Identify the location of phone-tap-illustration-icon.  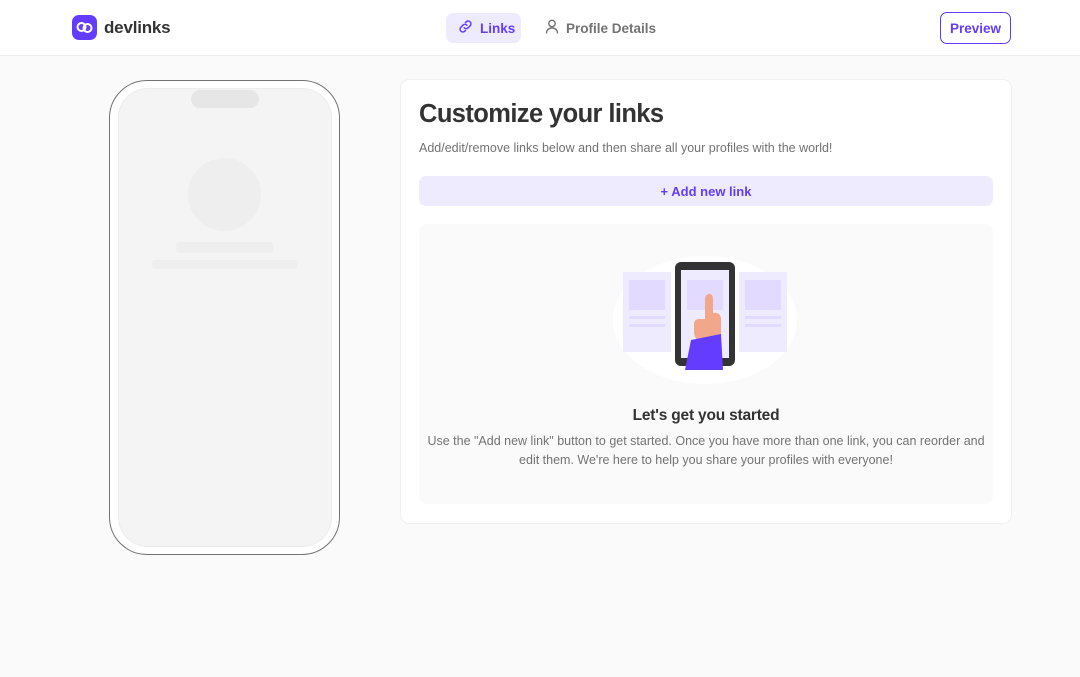
(705, 320).